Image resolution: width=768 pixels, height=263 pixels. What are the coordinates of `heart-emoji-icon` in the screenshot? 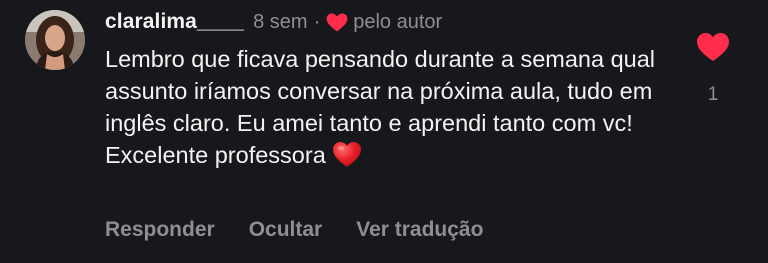 It's located at (346, 154).